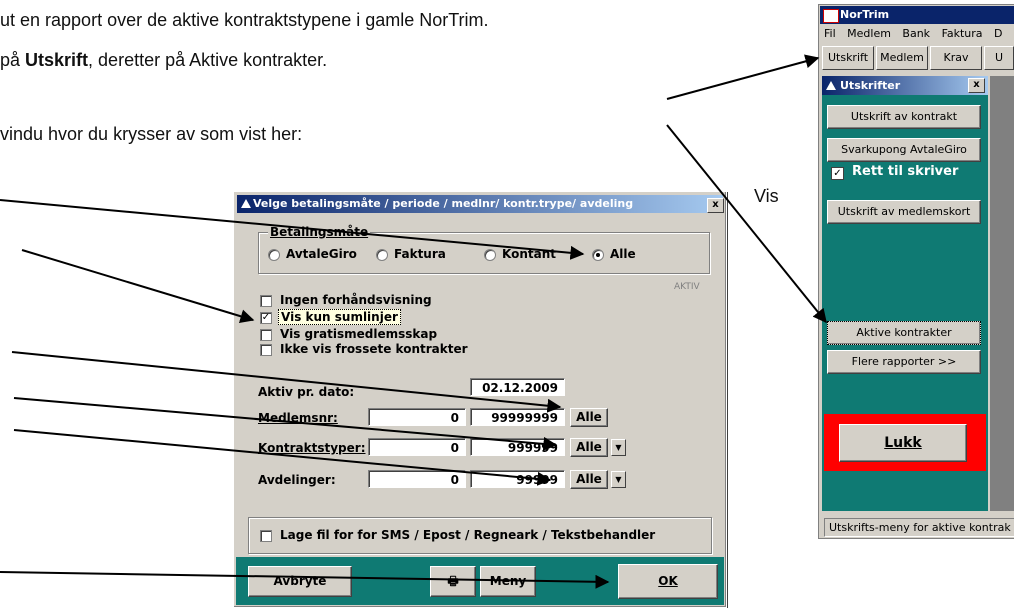 This screenshot has height=608, width=1014. Describe the element at coordinates (715, 205) in the screenshot. I see `dialog-close-button: x` at that location.